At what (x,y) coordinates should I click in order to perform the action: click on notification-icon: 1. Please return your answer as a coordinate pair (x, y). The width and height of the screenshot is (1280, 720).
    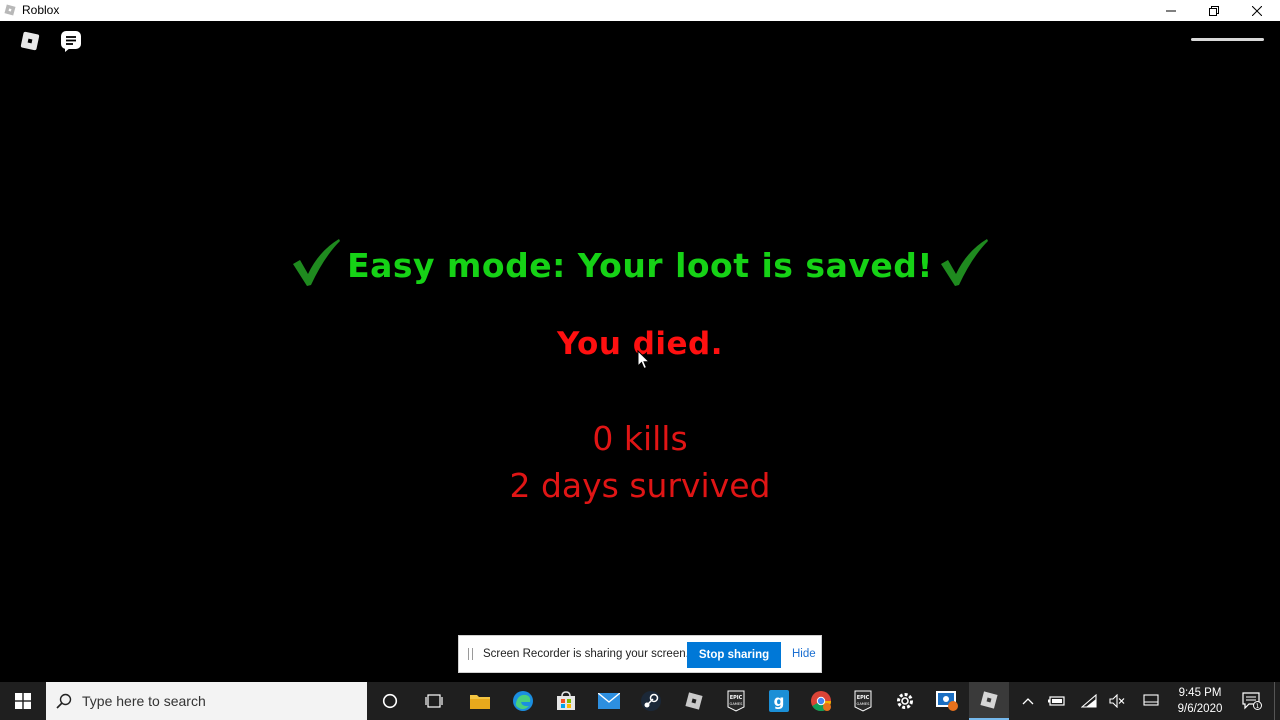
    Looking at the image, I should click on (1252, 701).